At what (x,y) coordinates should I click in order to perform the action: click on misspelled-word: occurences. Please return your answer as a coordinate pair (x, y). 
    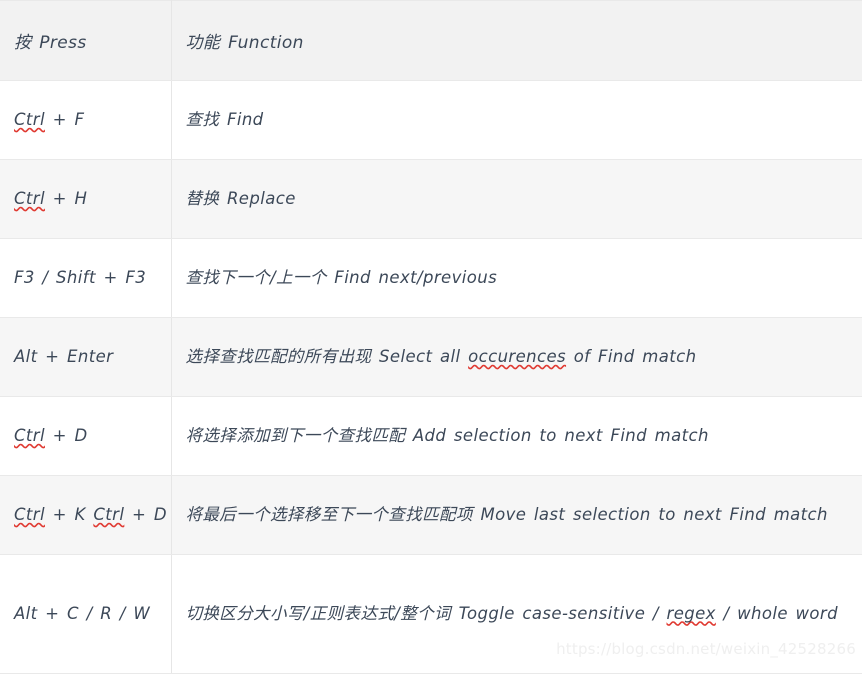
    Looking at the image, I should click on (517, 357).